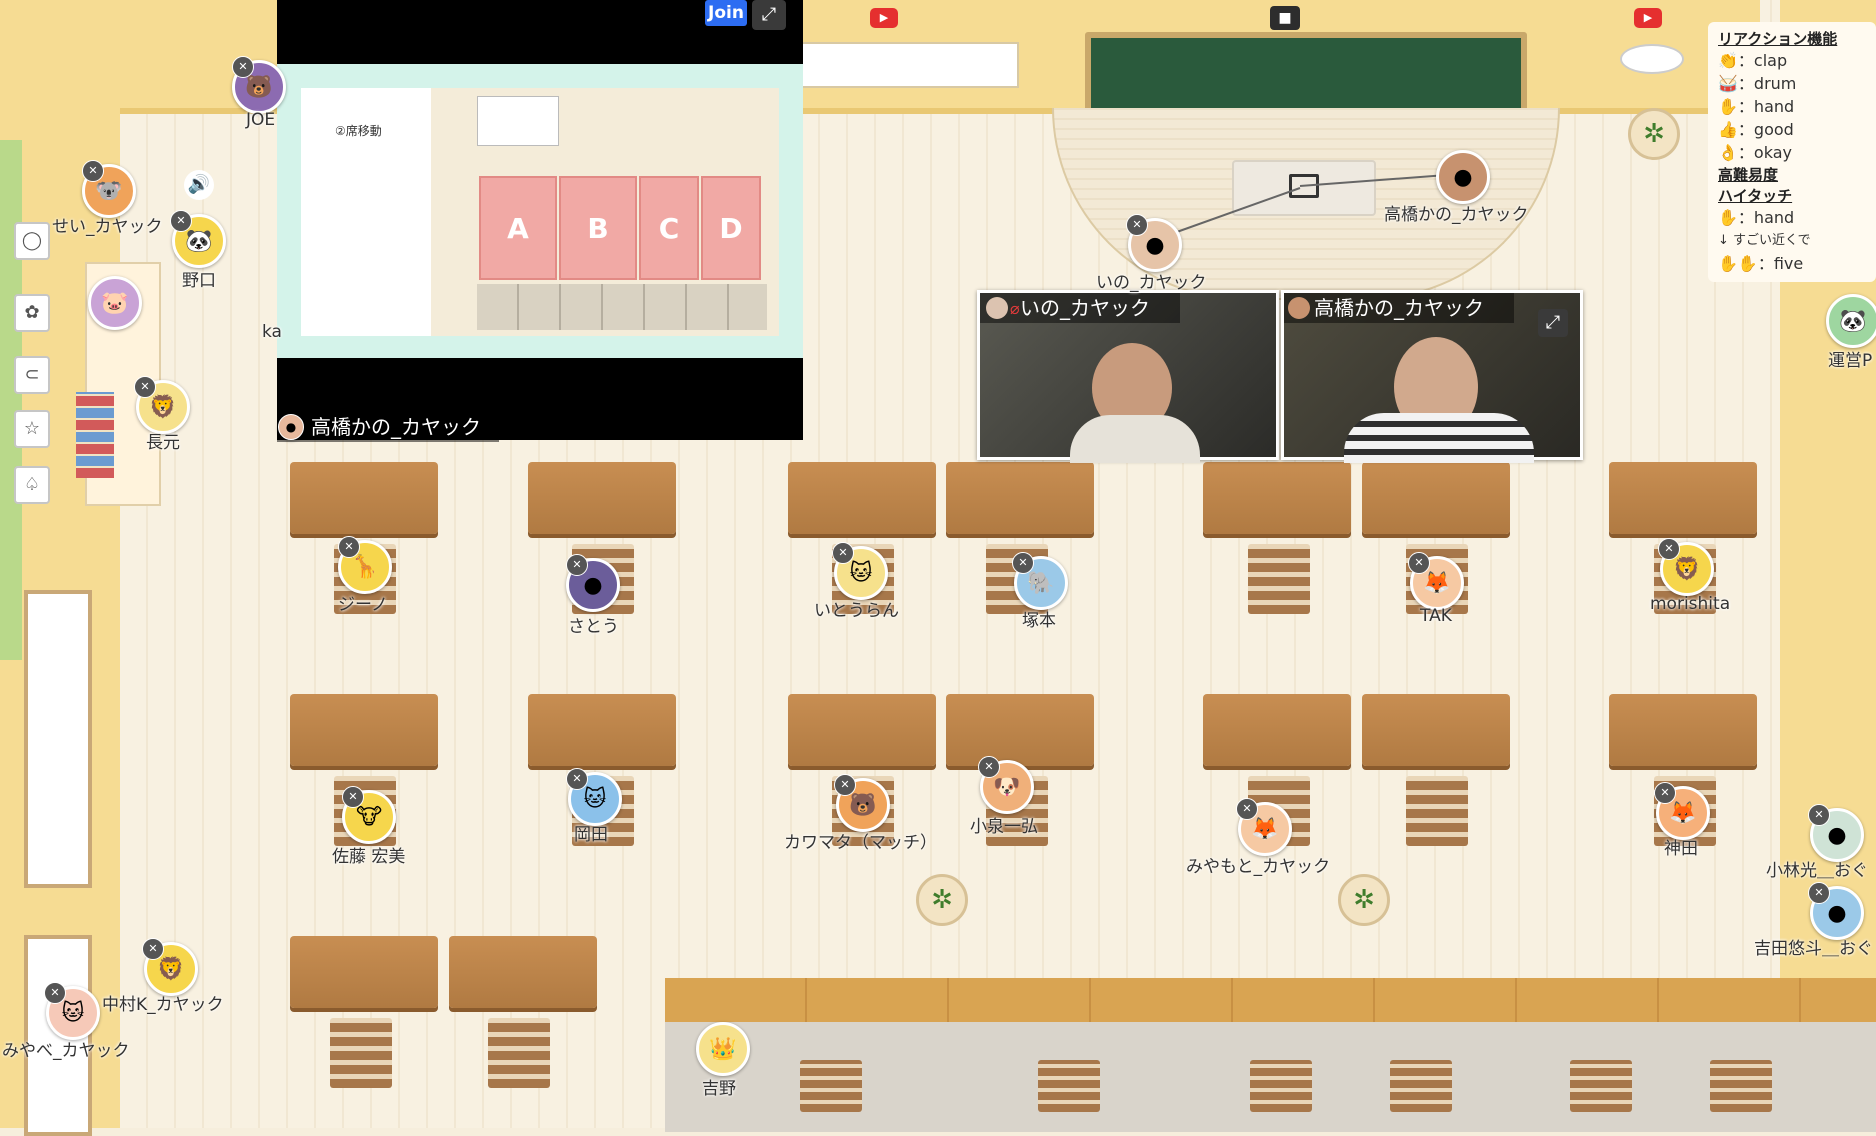 This screenshot has height=1136, width=1876. I want to click on reaction-okay: 👌：okay, so click(1792, 152).